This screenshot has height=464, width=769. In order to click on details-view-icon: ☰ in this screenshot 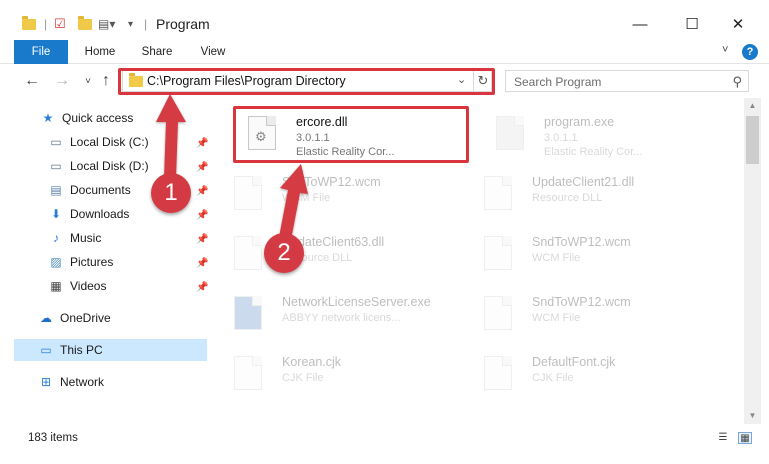, I will do `click(723, 438)`.